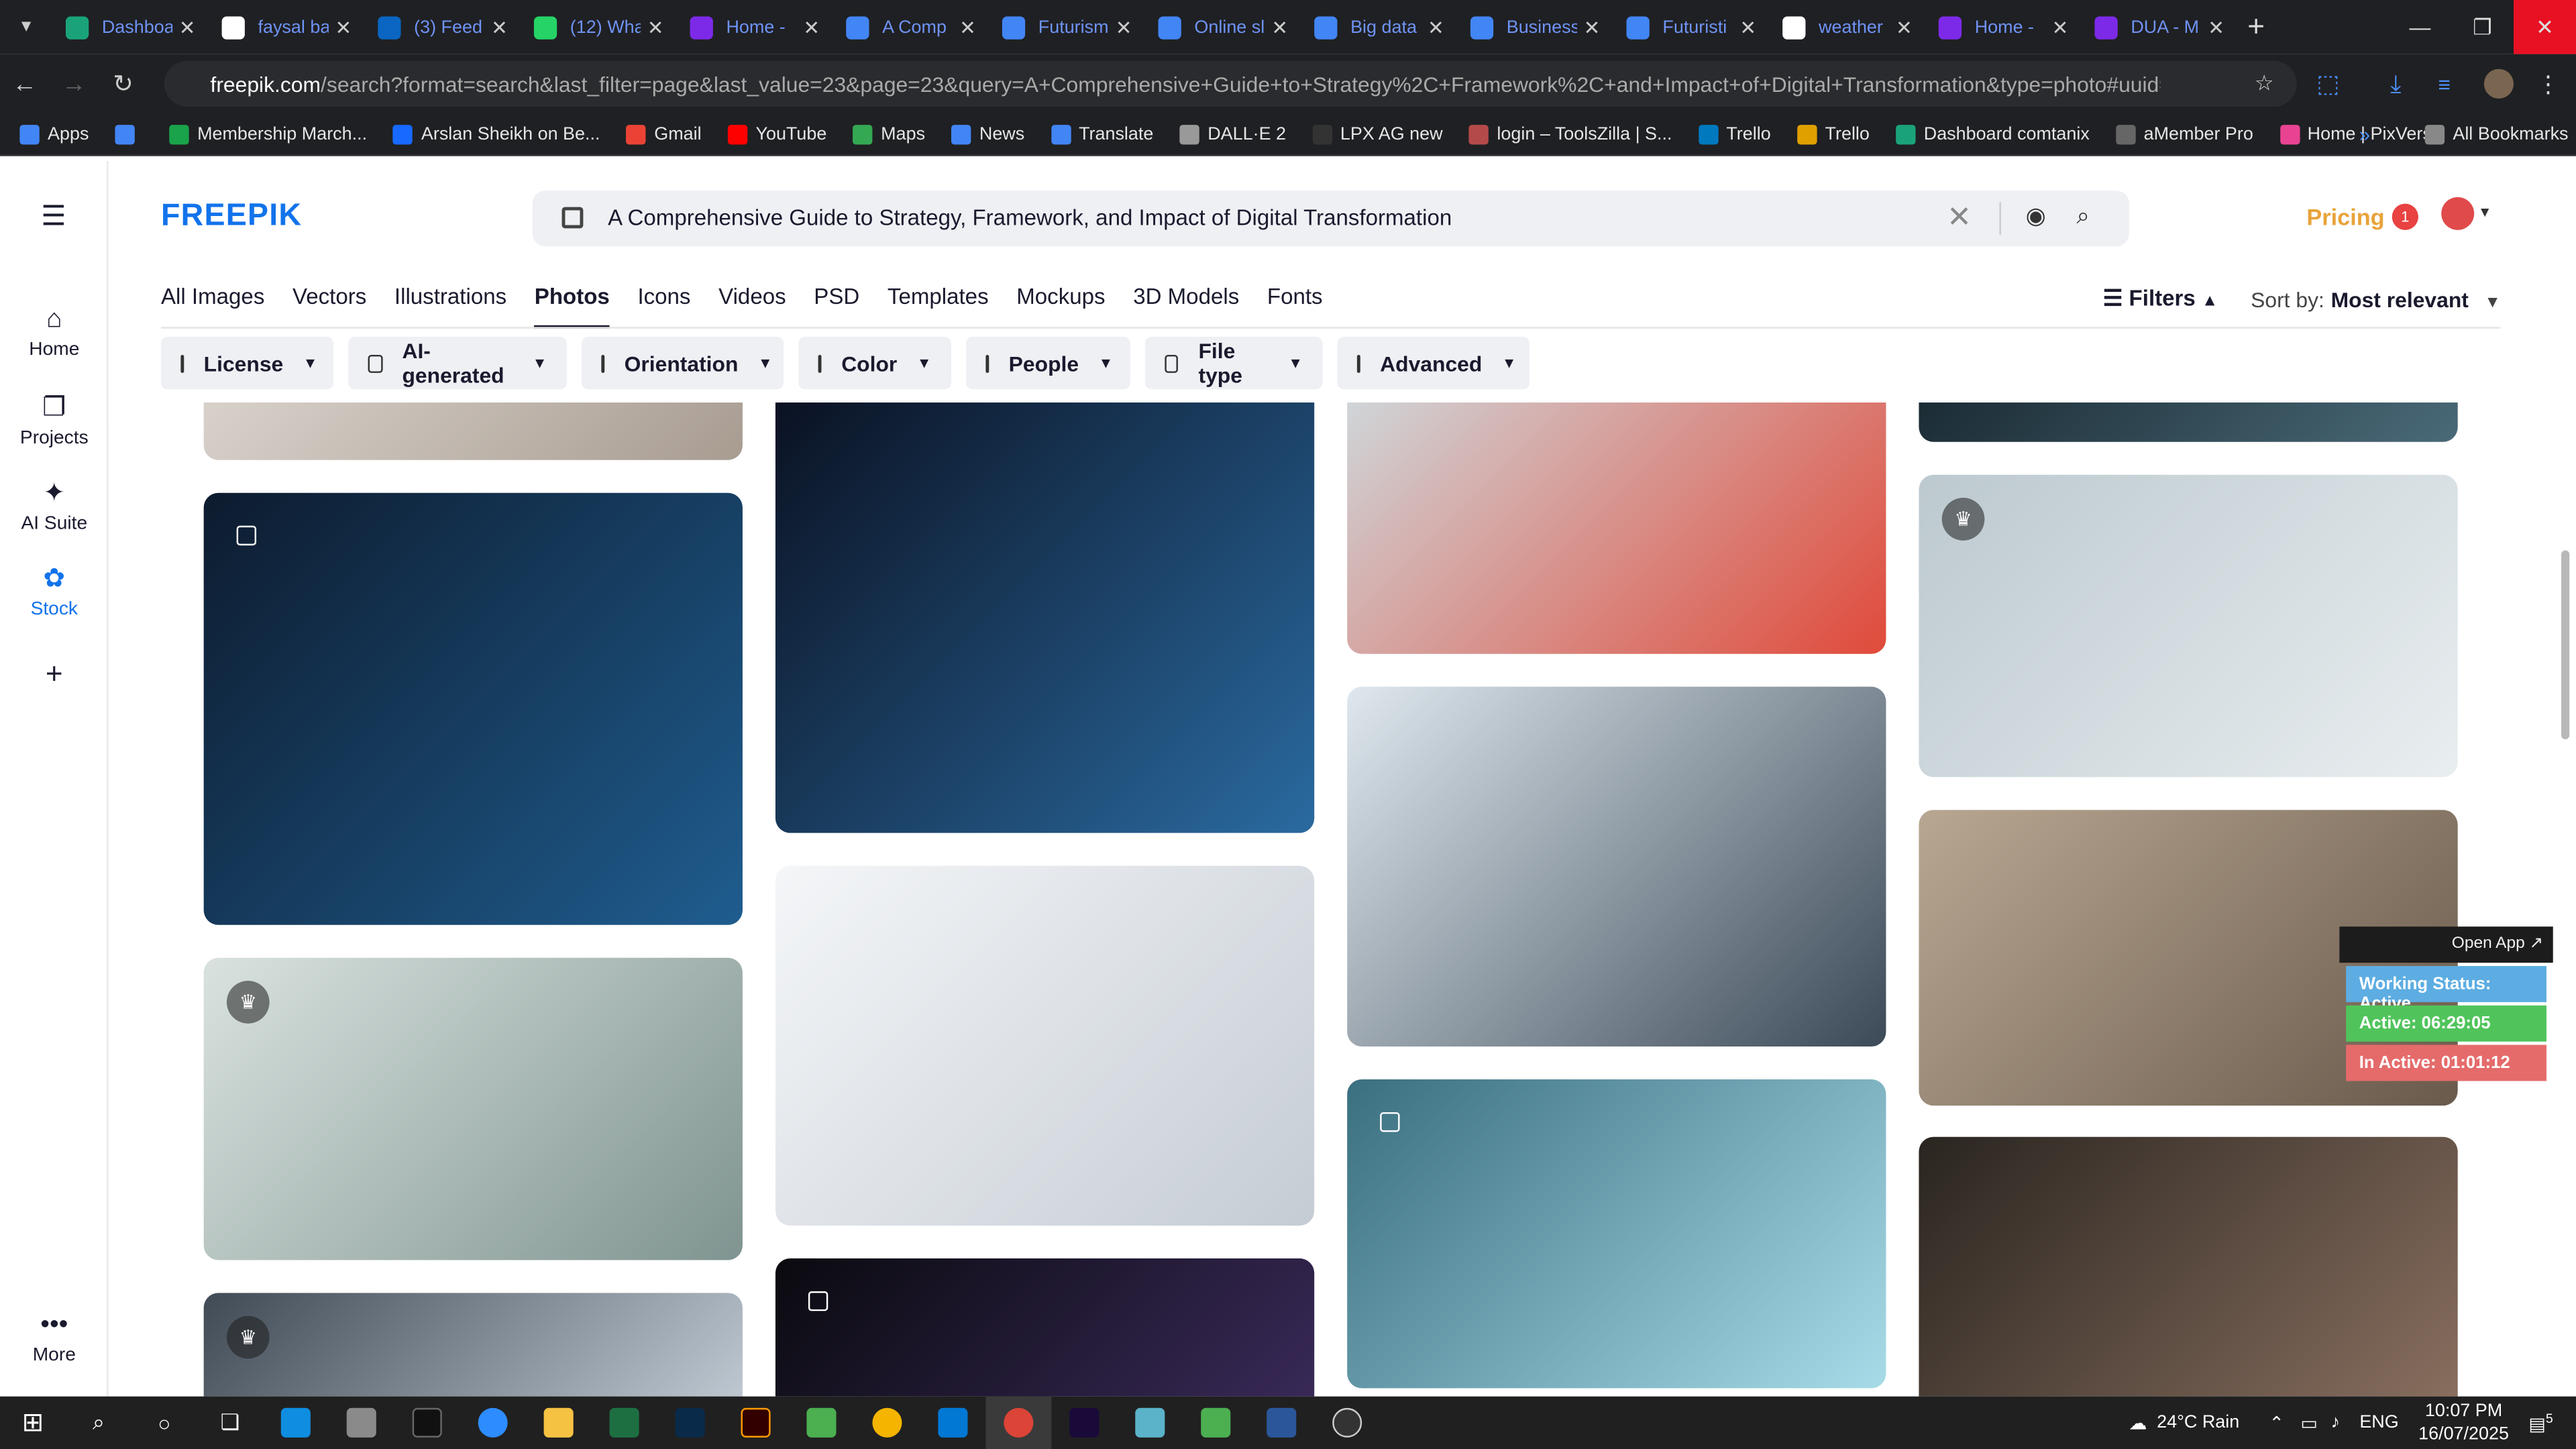 This screenshot has width=2576, height=1449. What do you see at coordinates (572, 218) in the screenshot?
I see `image-type-icon` at bounding box center [572, 218].